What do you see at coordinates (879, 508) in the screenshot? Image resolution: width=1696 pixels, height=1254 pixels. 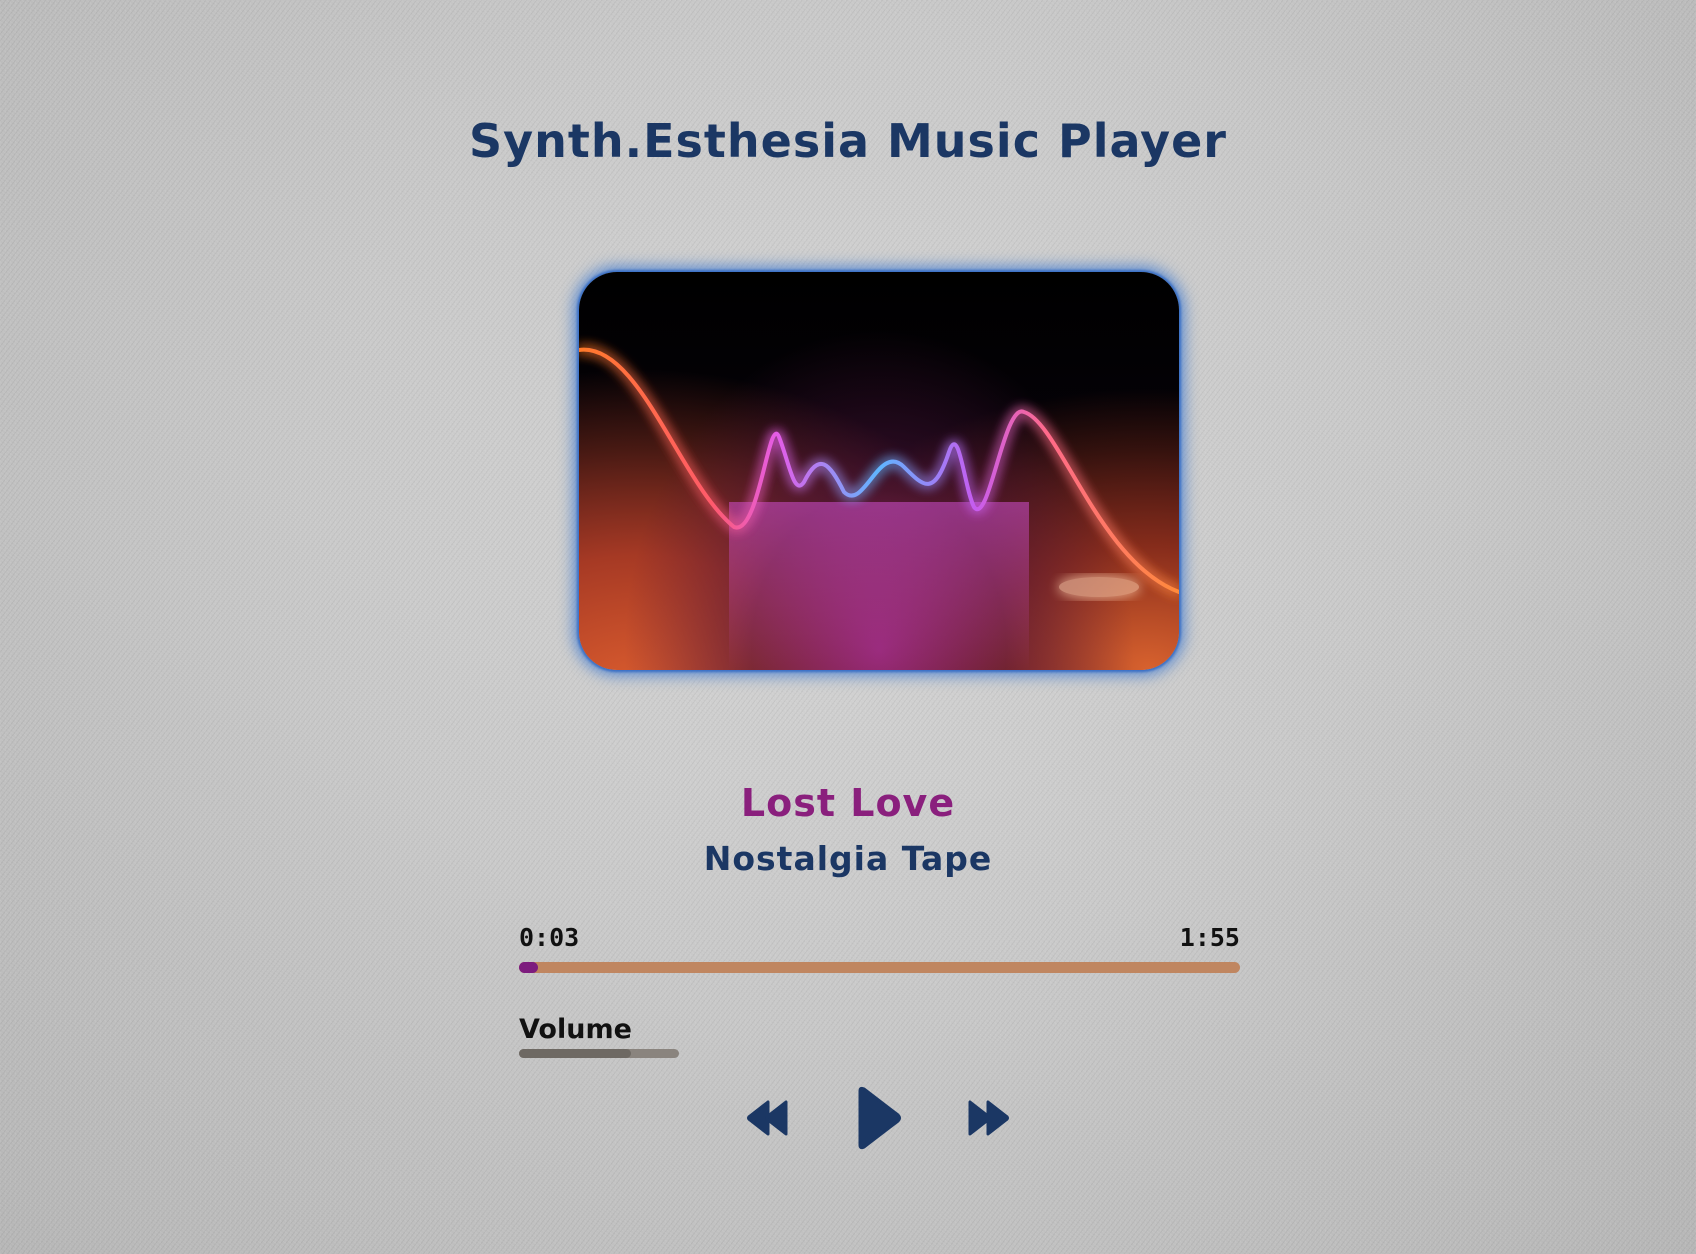 I see `neon-wave-image` at bounding box center [879, 508].